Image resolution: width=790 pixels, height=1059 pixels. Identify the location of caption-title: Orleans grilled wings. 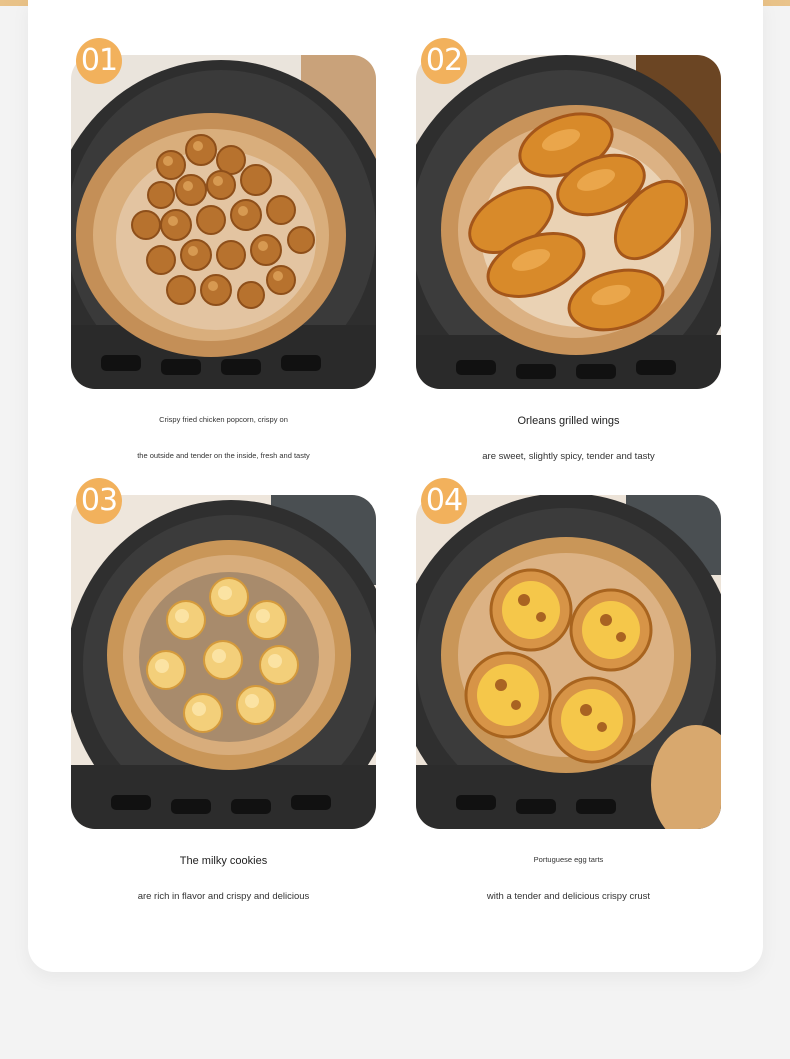
(568, 421).